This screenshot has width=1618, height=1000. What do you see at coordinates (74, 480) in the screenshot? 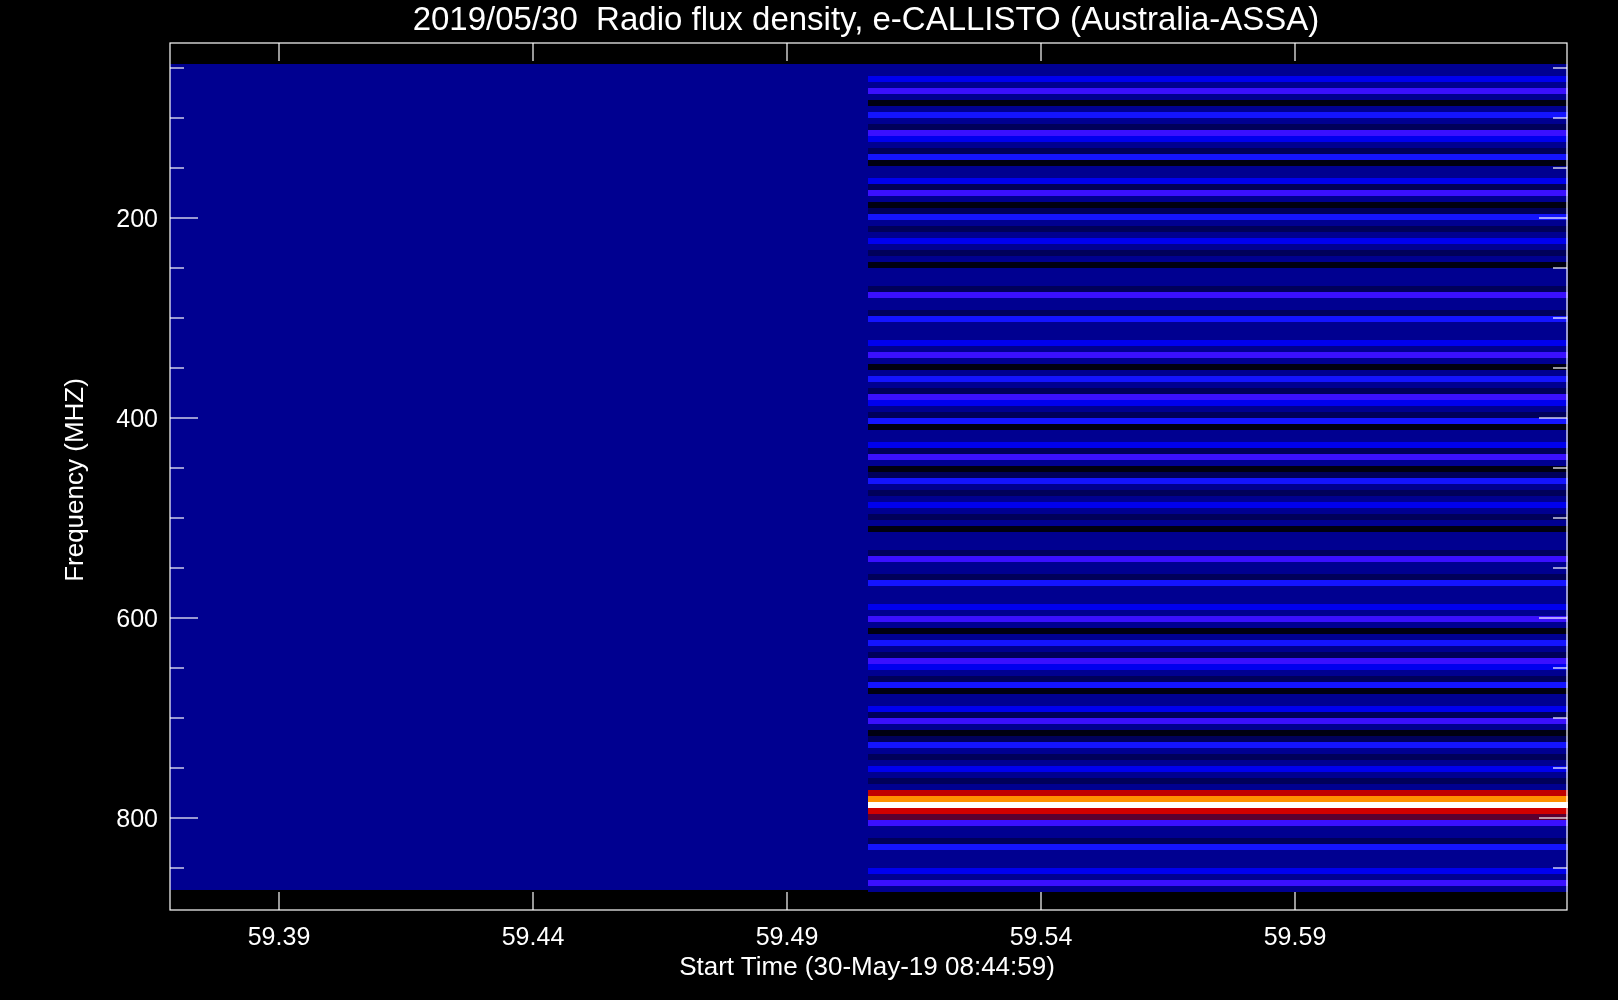
I see `y-axis-label: Frequency (MHZ)` at bounding box center [74, 480].